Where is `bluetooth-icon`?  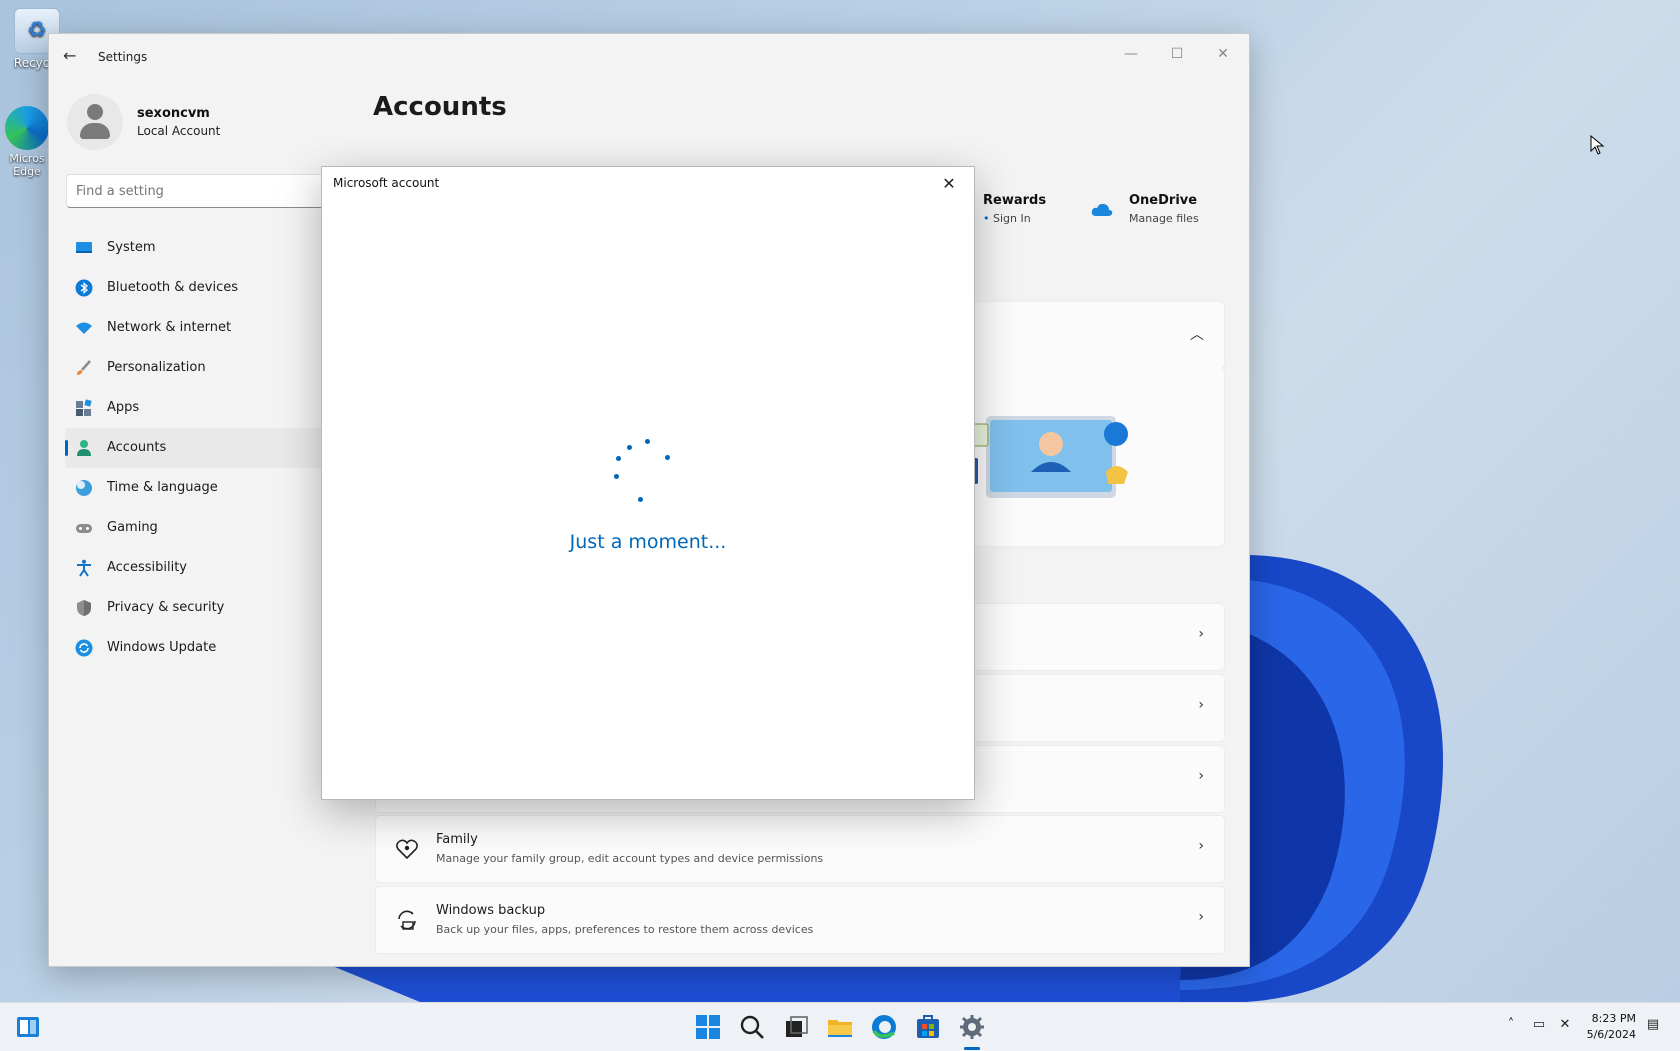 bluetooth-icon is located at coordinates (84, 288).